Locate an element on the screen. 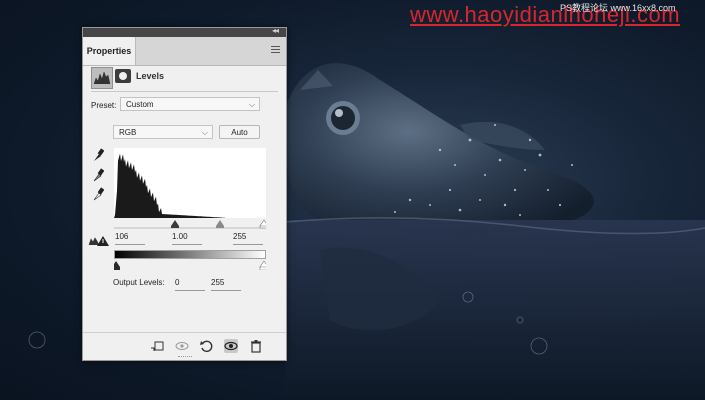 The width and height of the screenshot is (705, 400). output-gradient-bar is located at coordinates (190, 254).